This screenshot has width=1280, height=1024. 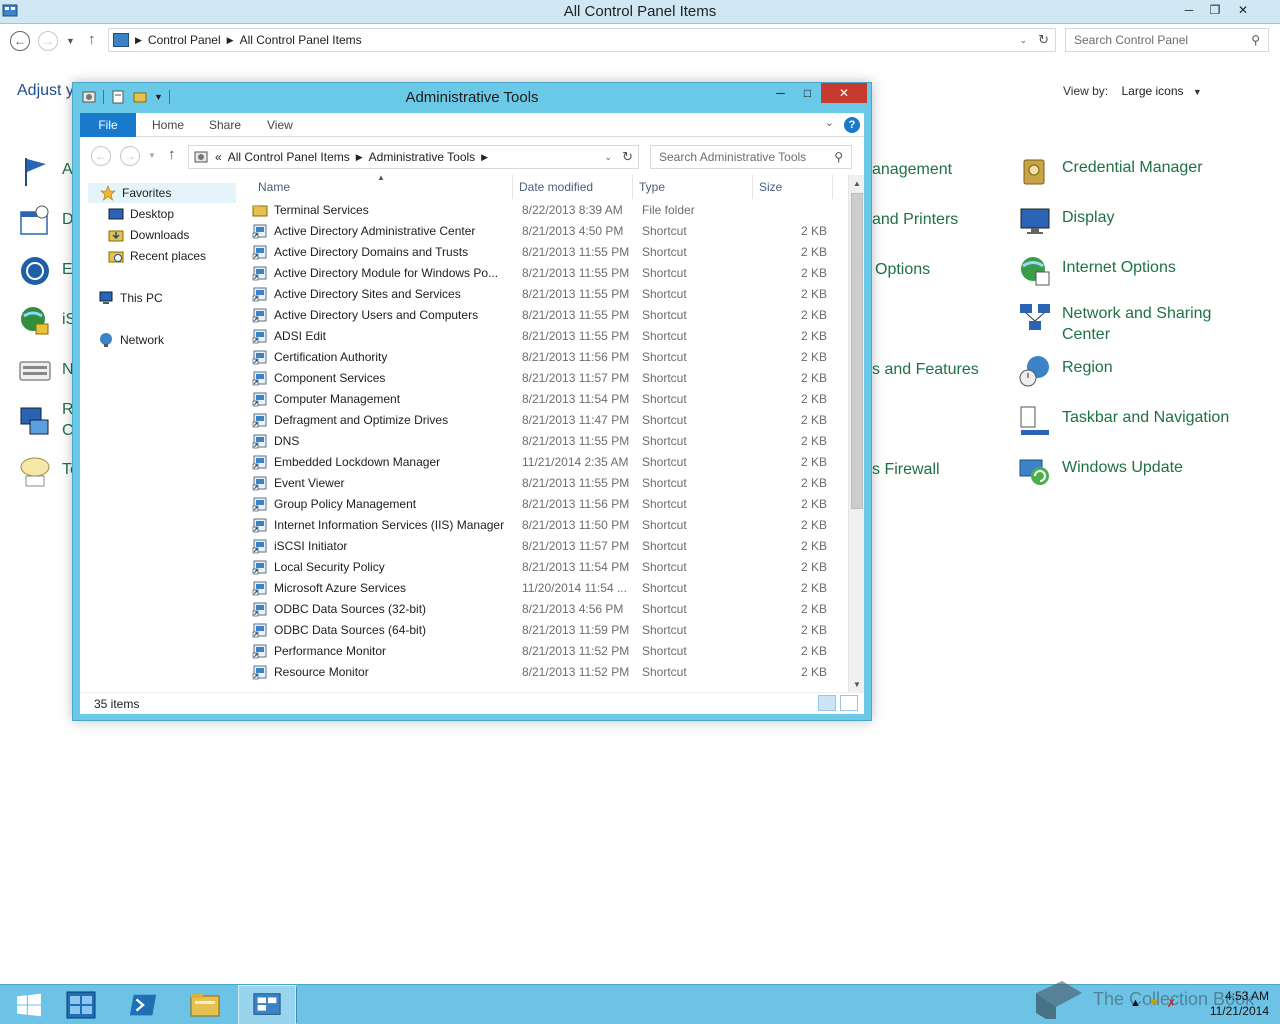 I want to click on nav-recent-places: Recent places, so click(x=157, y=256).